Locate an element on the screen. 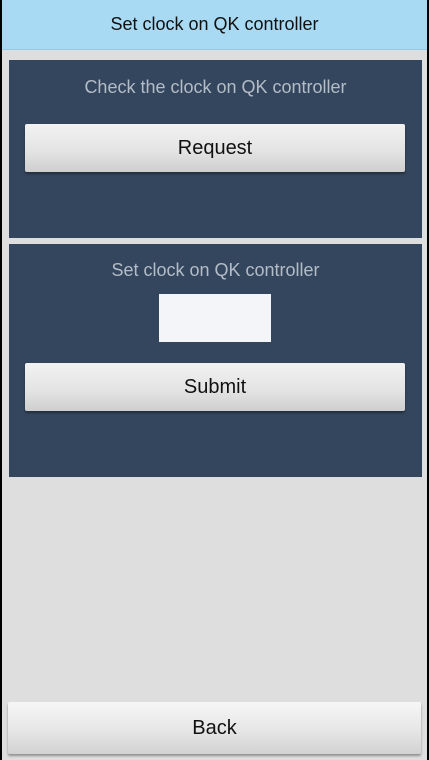  submit-button: Submit is located at coordinates (215, 387).